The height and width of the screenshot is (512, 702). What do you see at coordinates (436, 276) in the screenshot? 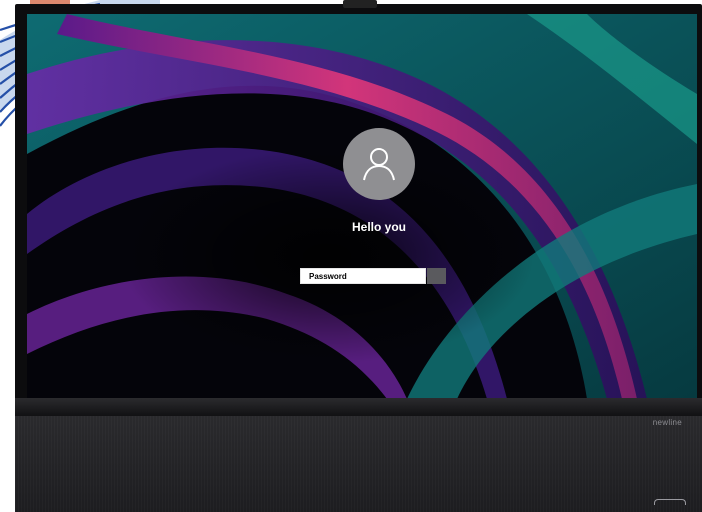
I see `submit-button` at bounding box center [436, 276].